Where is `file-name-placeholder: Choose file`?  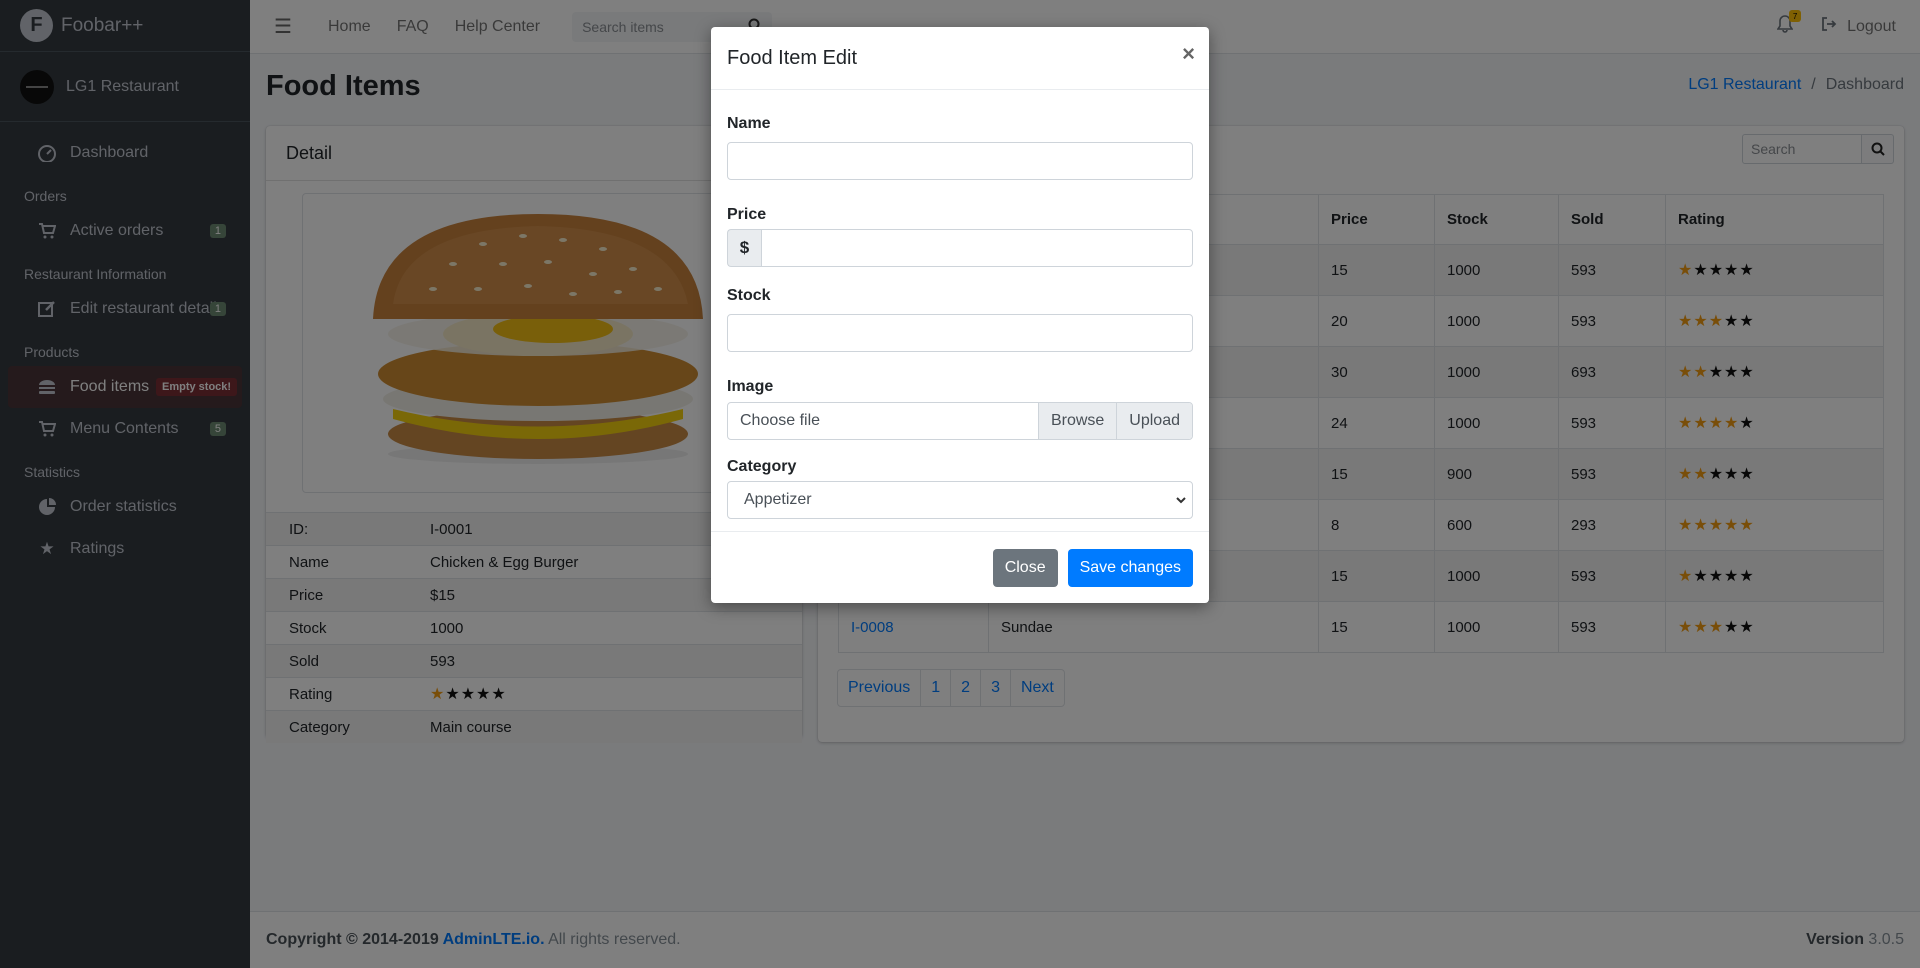
file-name-placeholder: Choose file is located at coordinates (883, 421).